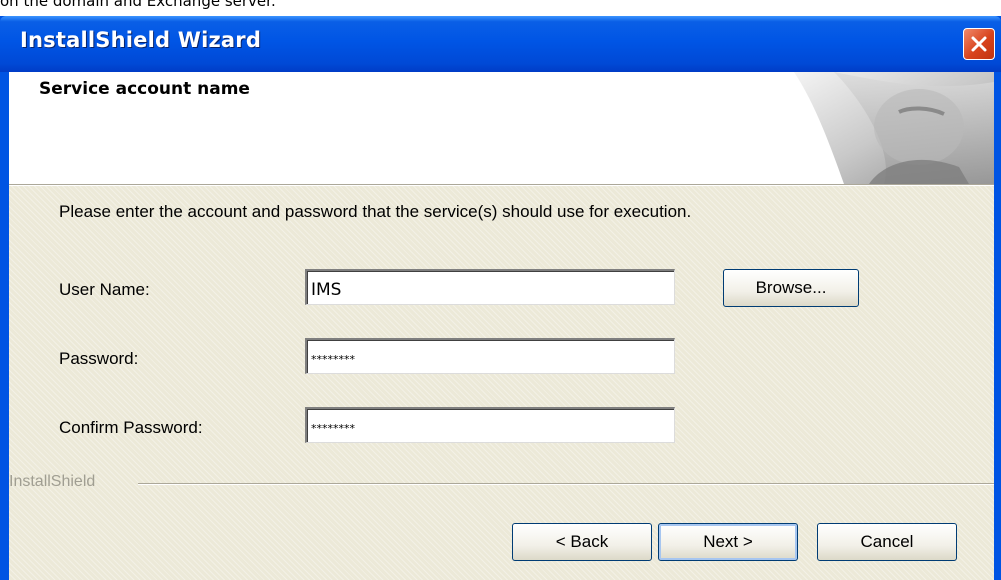 The width and height of the screenshot is (1001, 580). Describe the element at coordinates (138, 5) in the screenshot. I see `page-caption: on the domain and Exchange server.` at that location.